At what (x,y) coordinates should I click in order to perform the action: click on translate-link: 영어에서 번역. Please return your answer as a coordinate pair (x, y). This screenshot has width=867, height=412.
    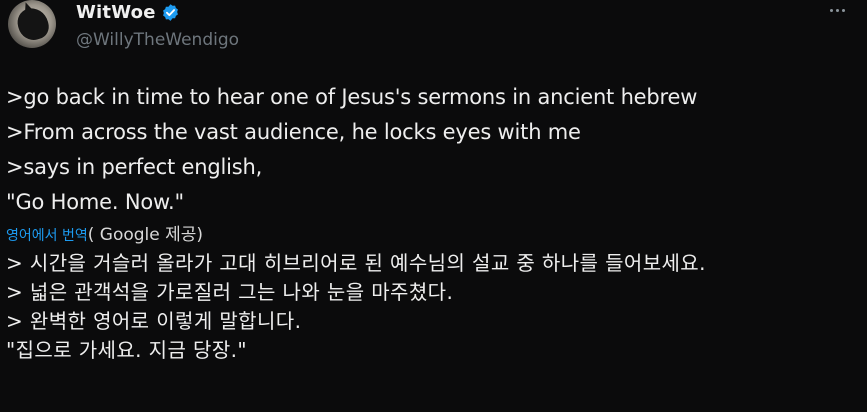
    Looking at the image, I should click on (47, 236).